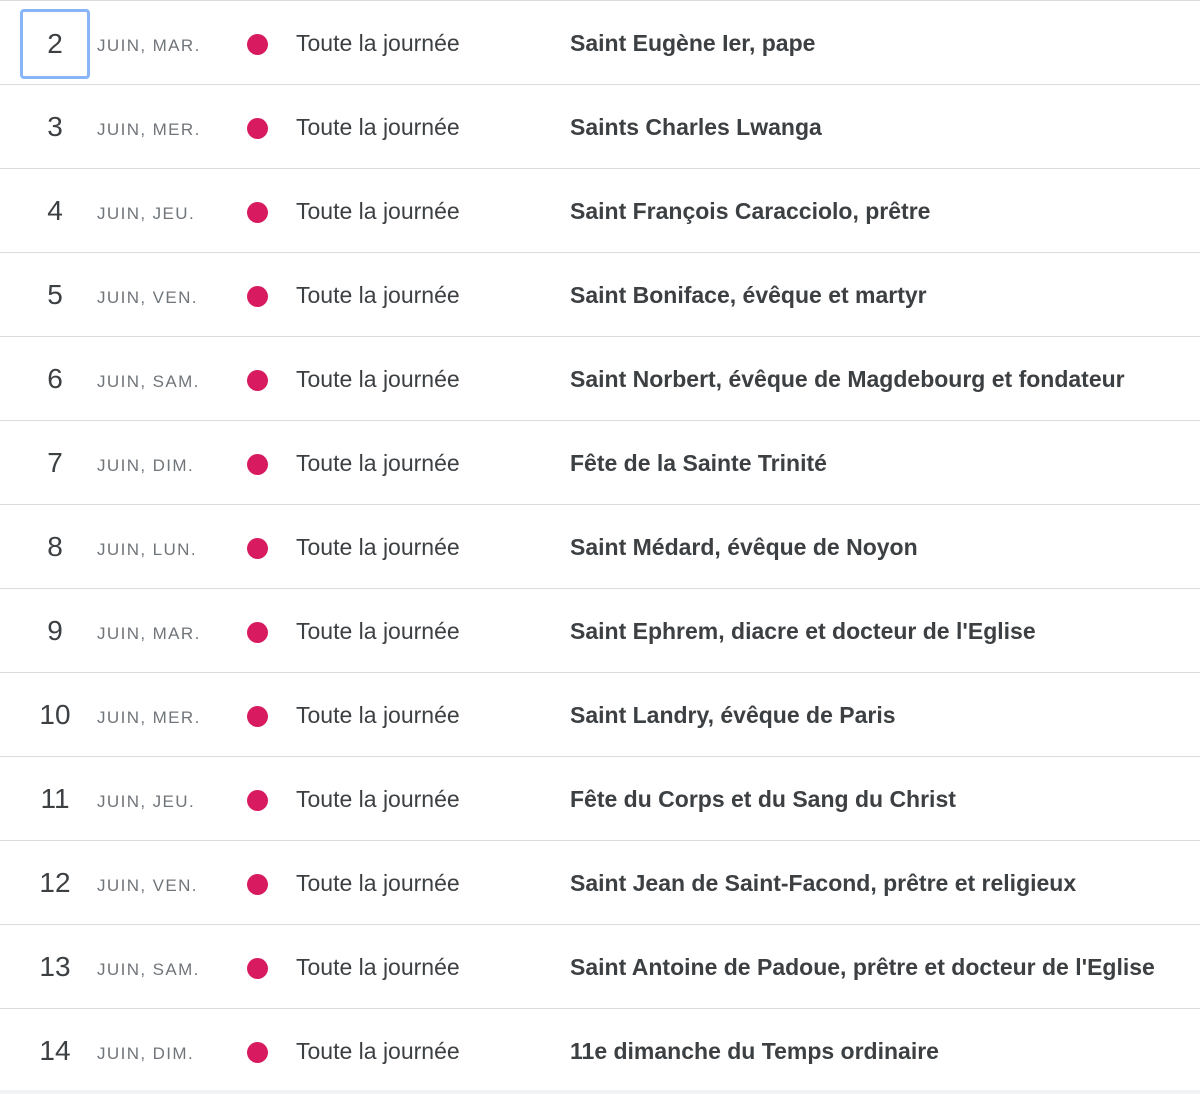  Describe the element at coordinates (744, 547) in the screenshot. I see `event-title: Saint Médard, évêque de Noyon` at that location.